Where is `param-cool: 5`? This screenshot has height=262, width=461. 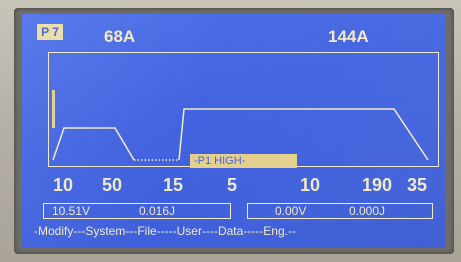
param-cool: 5 is located at coordinates (232, 185).